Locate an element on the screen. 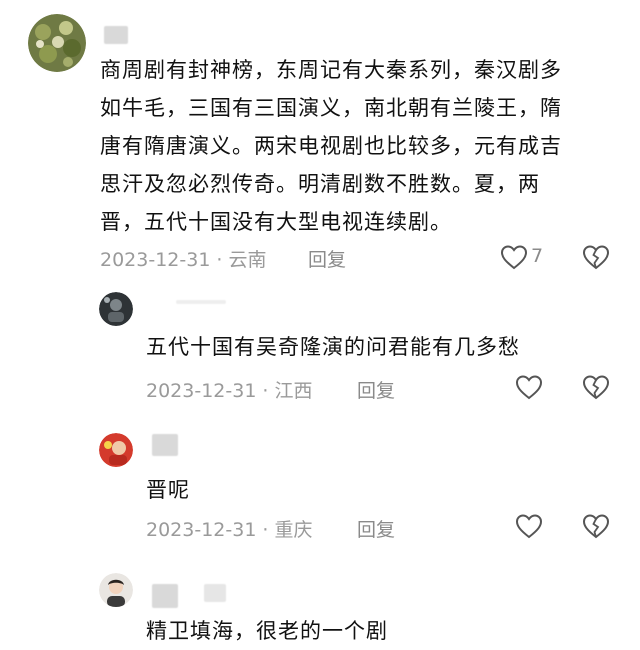 The image size is (640, 650). comment-4: 精卫填海，很老的一个剧 is located at coordinates (320, 607).